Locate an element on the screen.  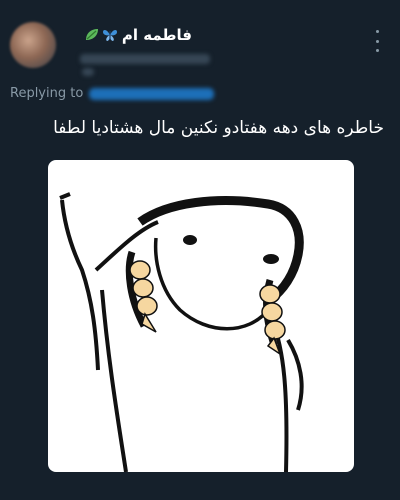
author-row: فاطمه ام is located at coordinates (132, 35).